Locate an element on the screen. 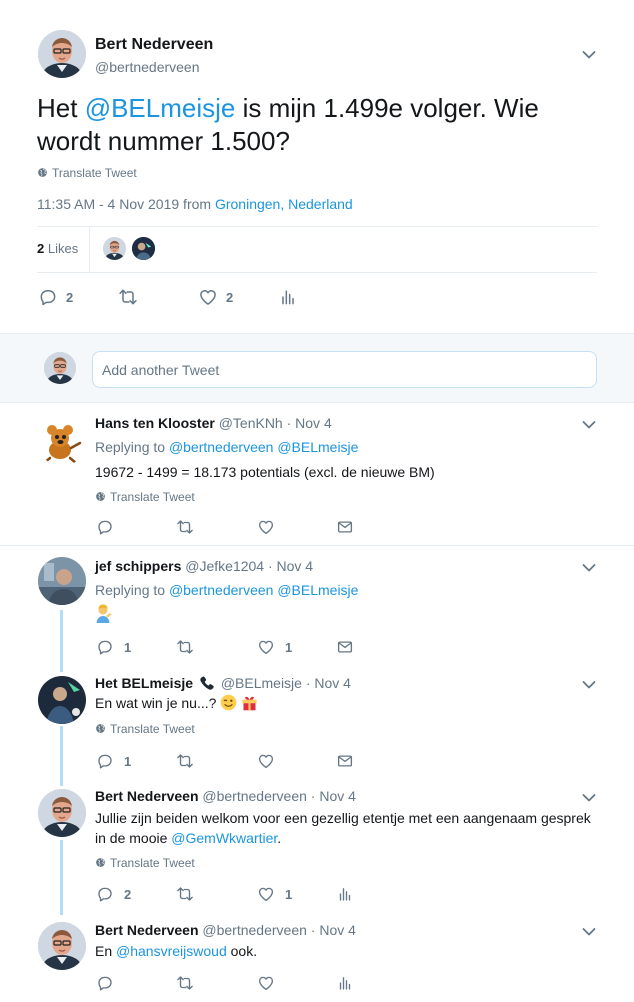  reply-text-body: En wat win je nu...? is located at coordinates (156, 703).